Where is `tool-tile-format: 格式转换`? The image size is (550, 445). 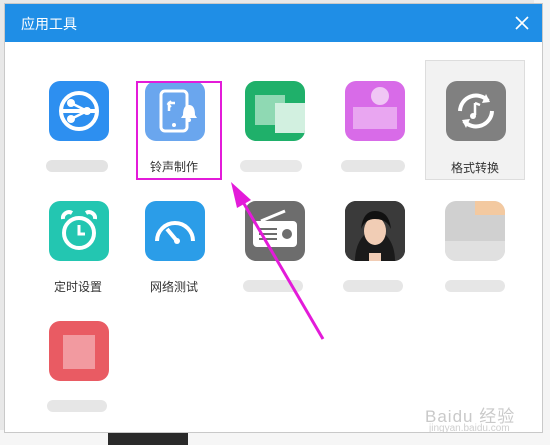
tool-tile-format: 格式转换 is located at coordinates (475, 120).